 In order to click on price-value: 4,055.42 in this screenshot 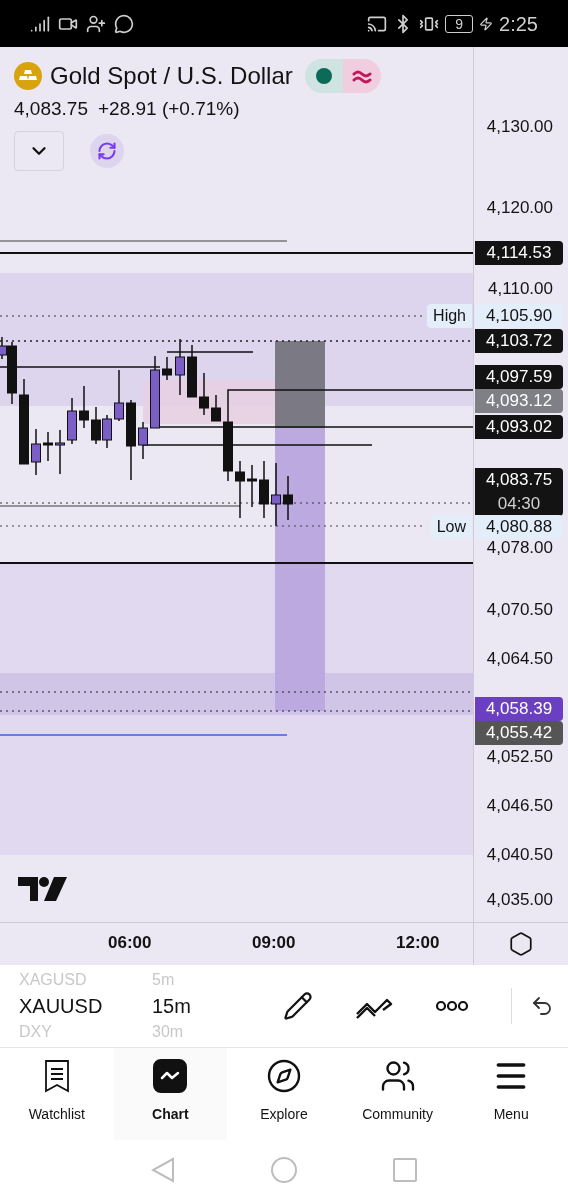, I will do `click(519, 733)`.